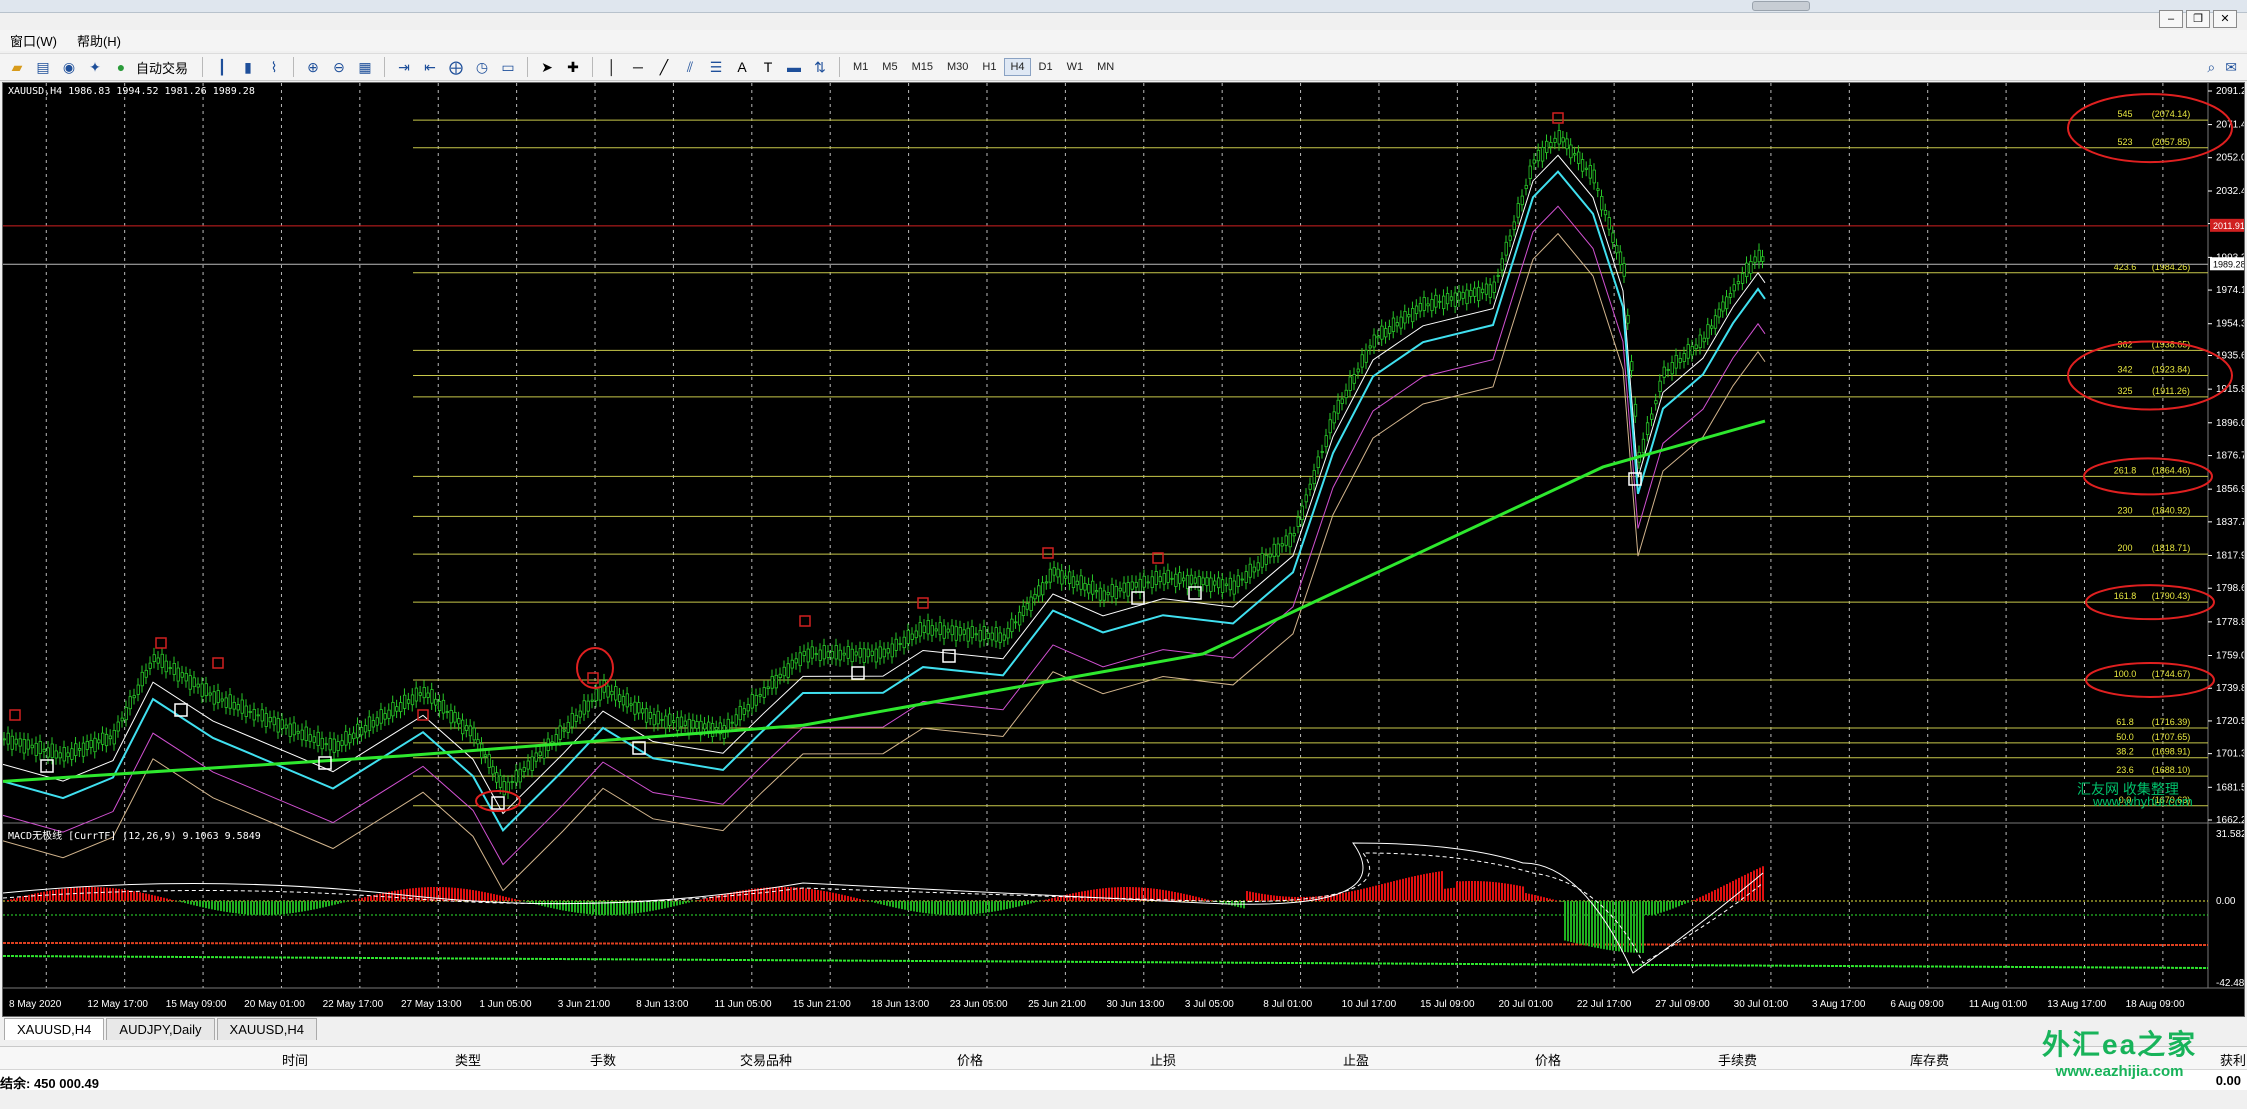  What do you see at coordinates (889, 67) in the screenshot?
I see `timeframe-m5: M5` at bounding box center [889, 67].